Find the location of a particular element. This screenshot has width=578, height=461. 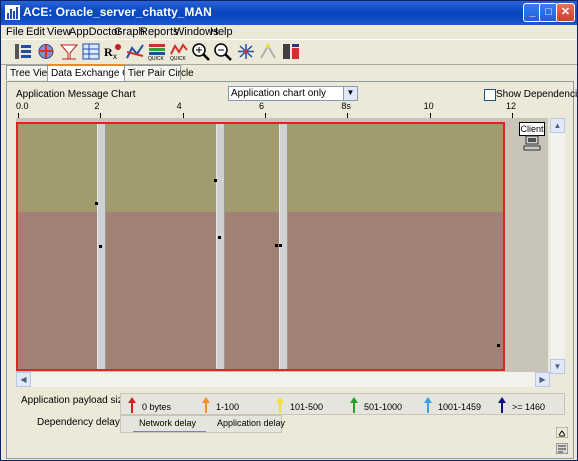

green-arrow-icon is located at coordinates (354, 405).